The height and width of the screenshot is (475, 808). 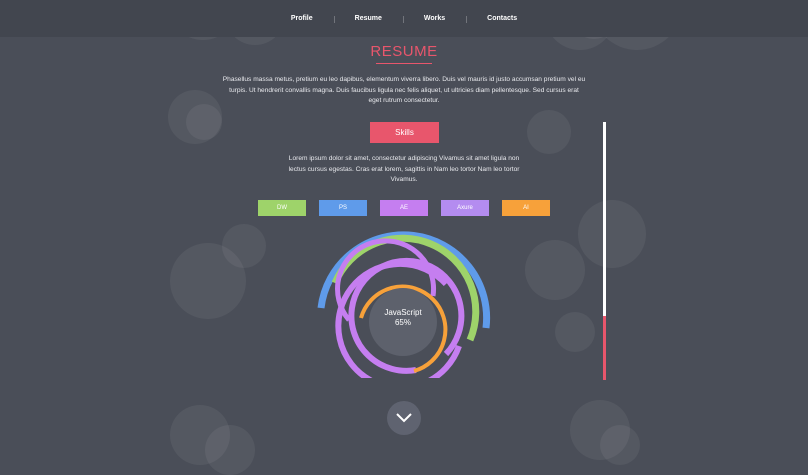 I want to click on top-nav: Profile Resume Works Contacts, so click(x=404, y=18).